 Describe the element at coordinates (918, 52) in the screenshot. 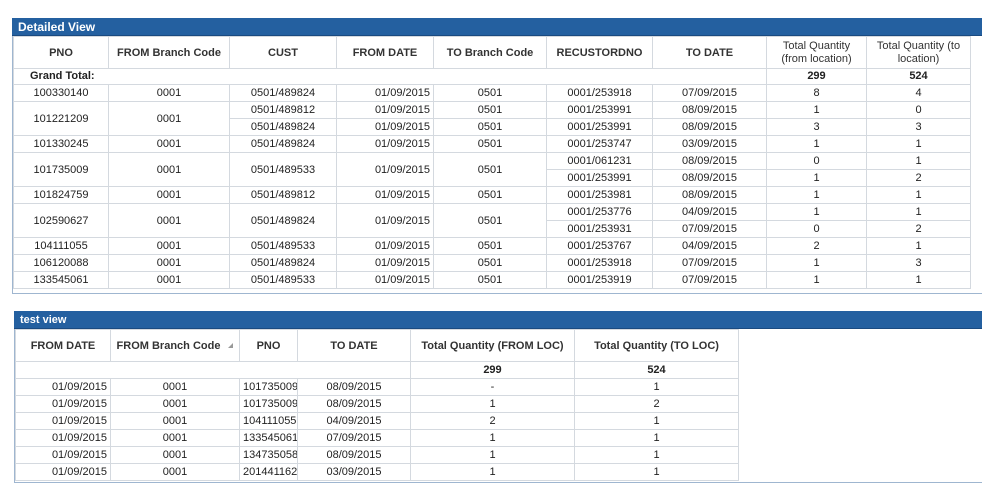

I see `col-header-total-qty-to-location: Total Quantity (to location)` at that location.